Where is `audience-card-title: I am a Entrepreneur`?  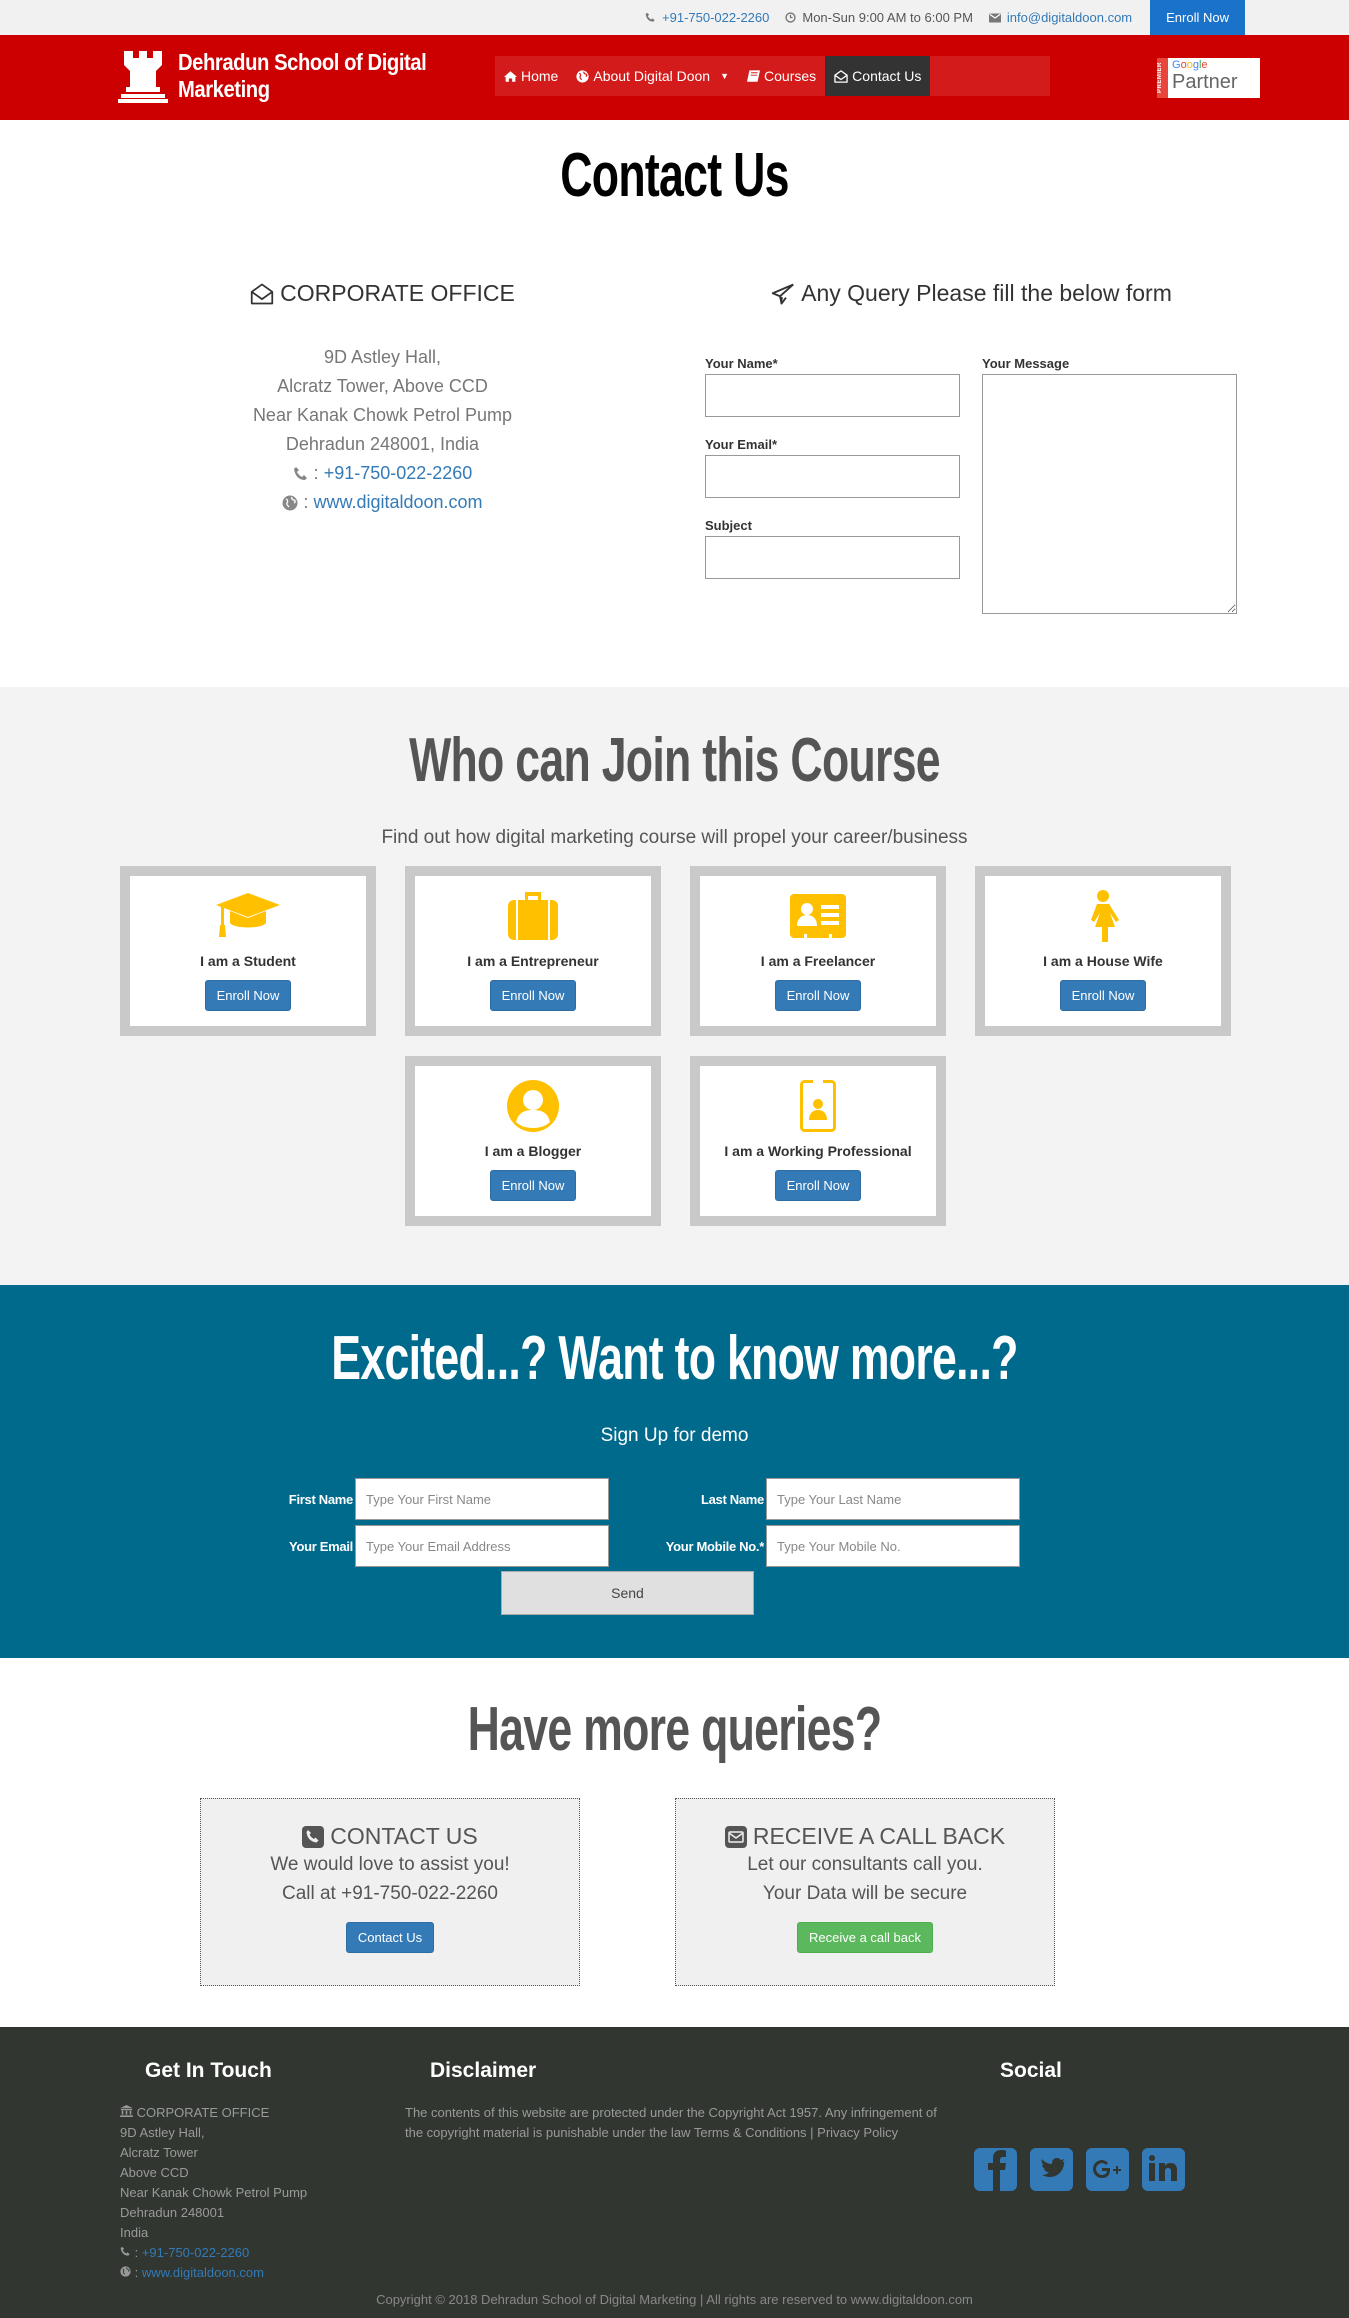 audience-card-title: I am a Entrepreneur is located at coordinates (533, 961).